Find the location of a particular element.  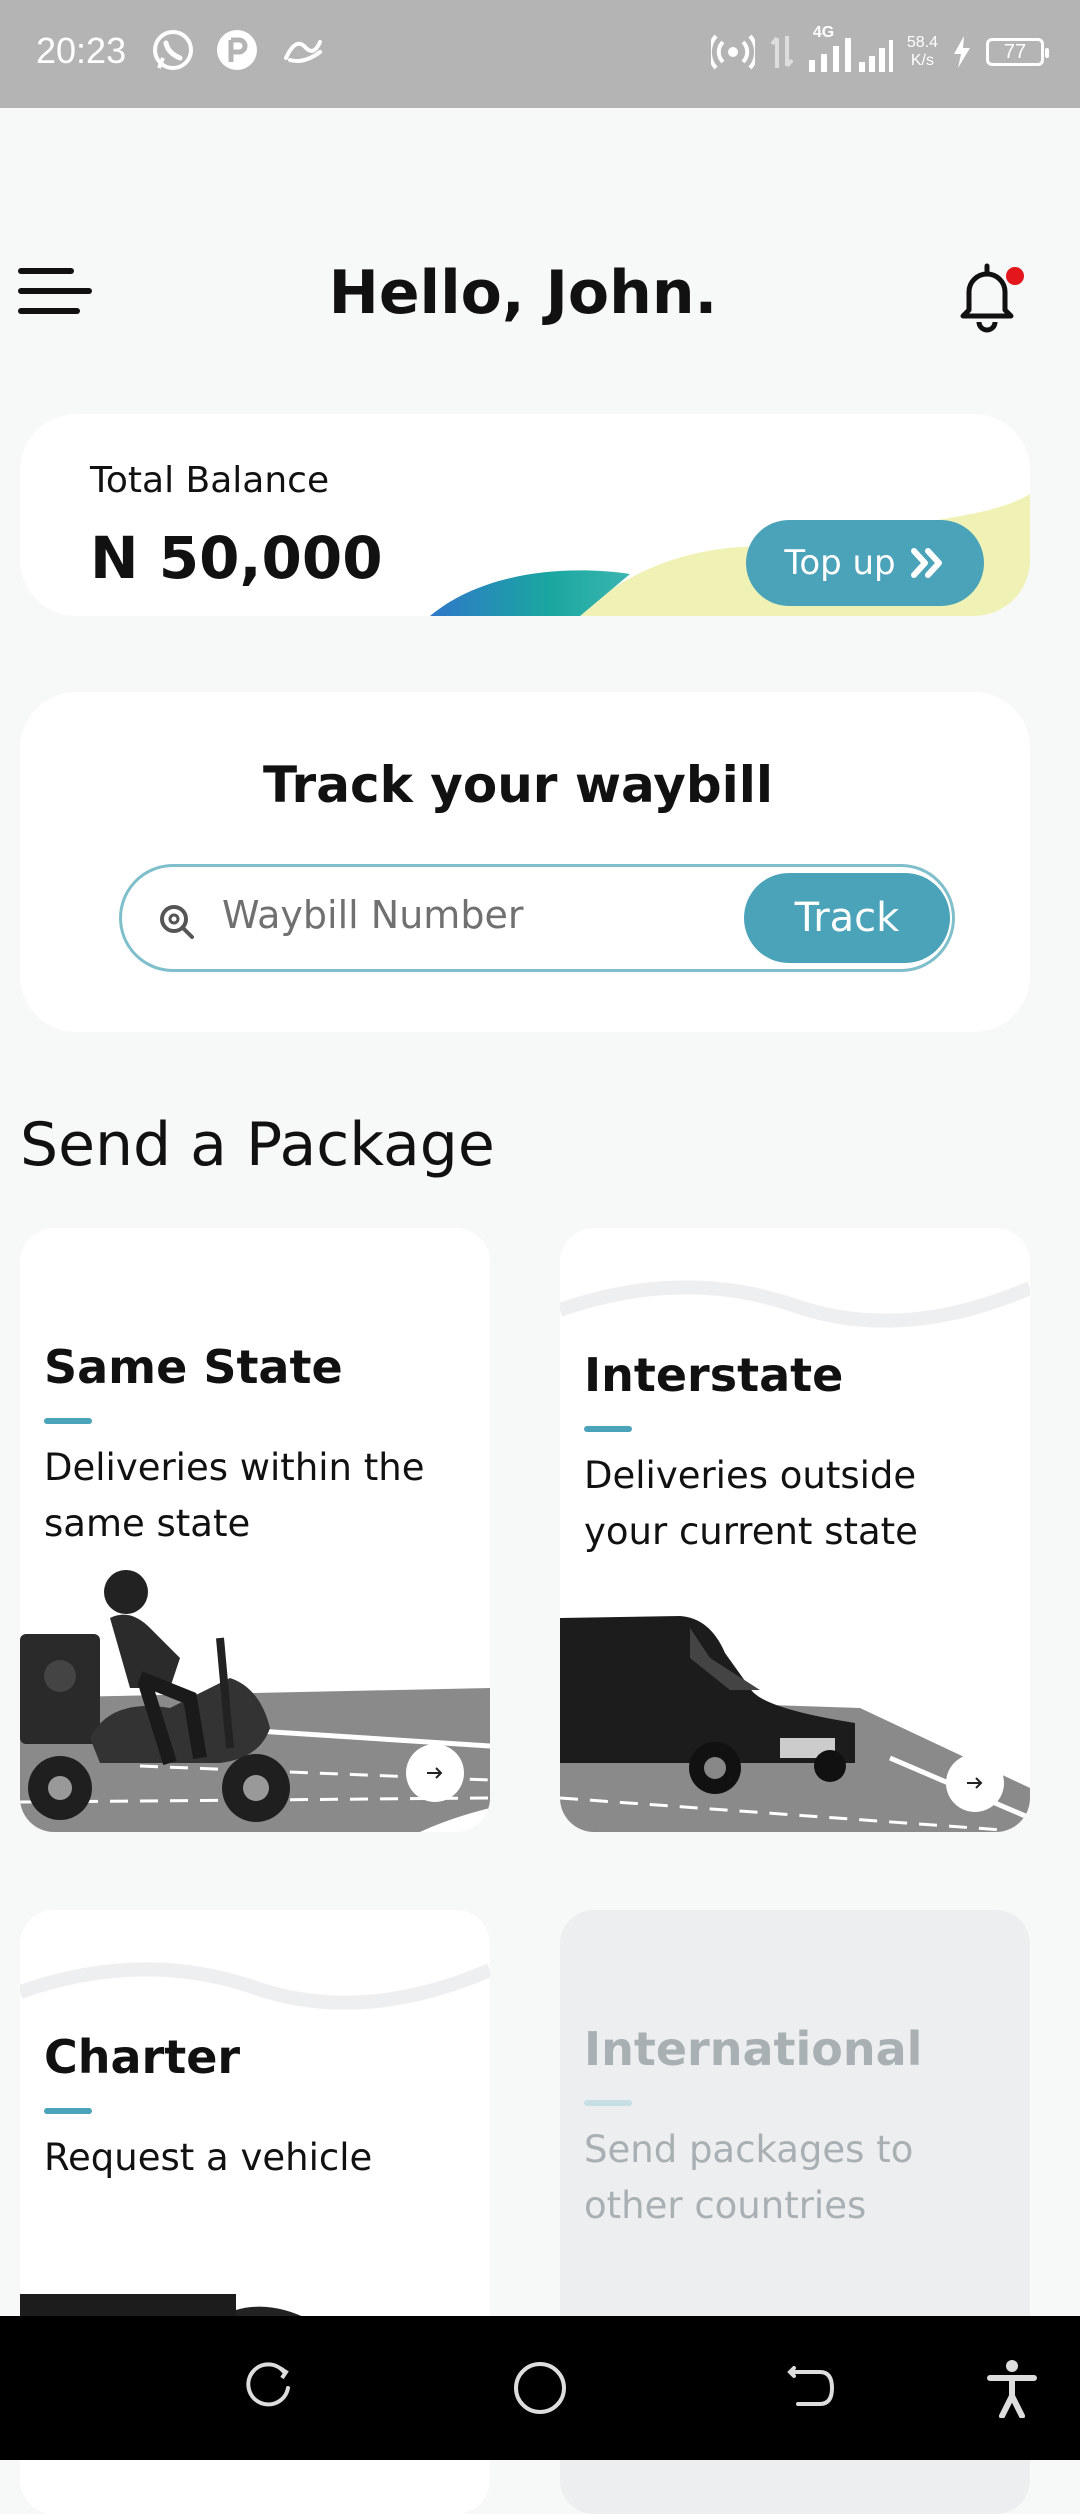

top-up-button: Top up is located at coordinates (865, 563).